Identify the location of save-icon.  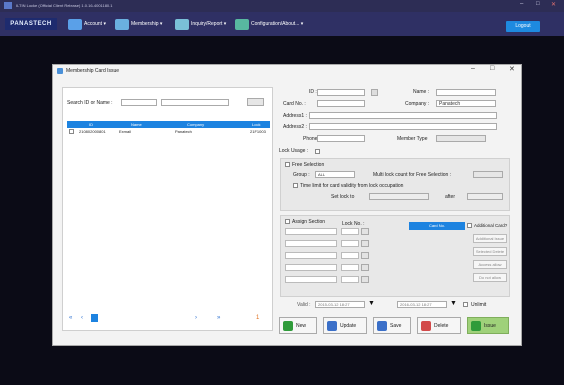
(382, 325).